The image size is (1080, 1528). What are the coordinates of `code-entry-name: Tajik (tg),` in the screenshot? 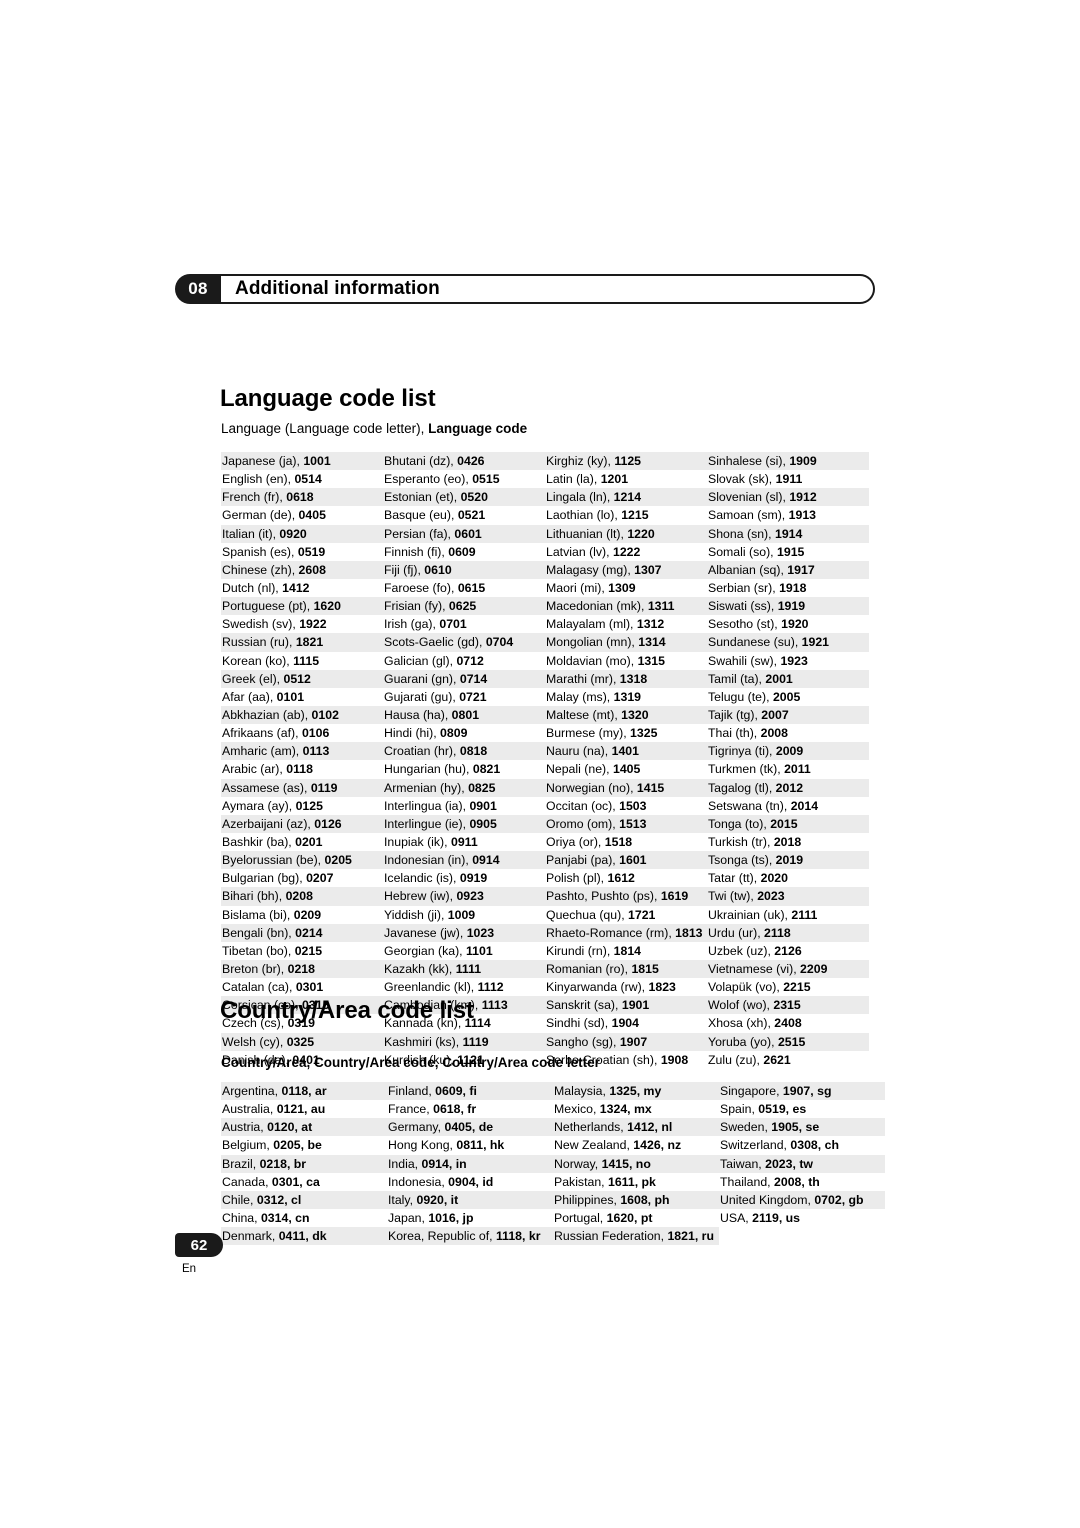 It's located at (735, 714).